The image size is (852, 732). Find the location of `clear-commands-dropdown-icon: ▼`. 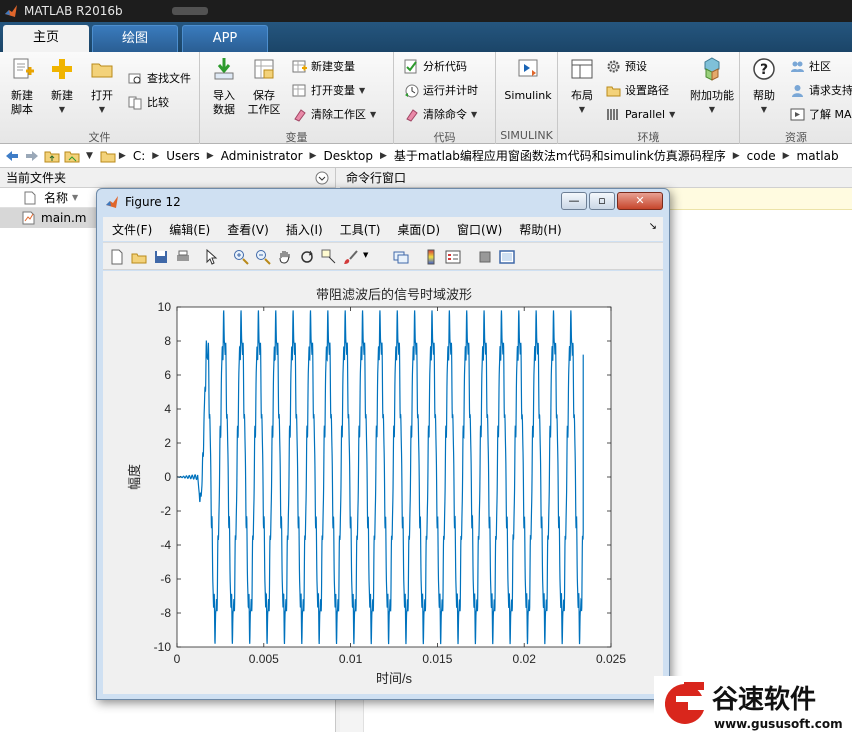

clear-commands-dropdown-icon: ▼ is located at coordinates (474, 114).